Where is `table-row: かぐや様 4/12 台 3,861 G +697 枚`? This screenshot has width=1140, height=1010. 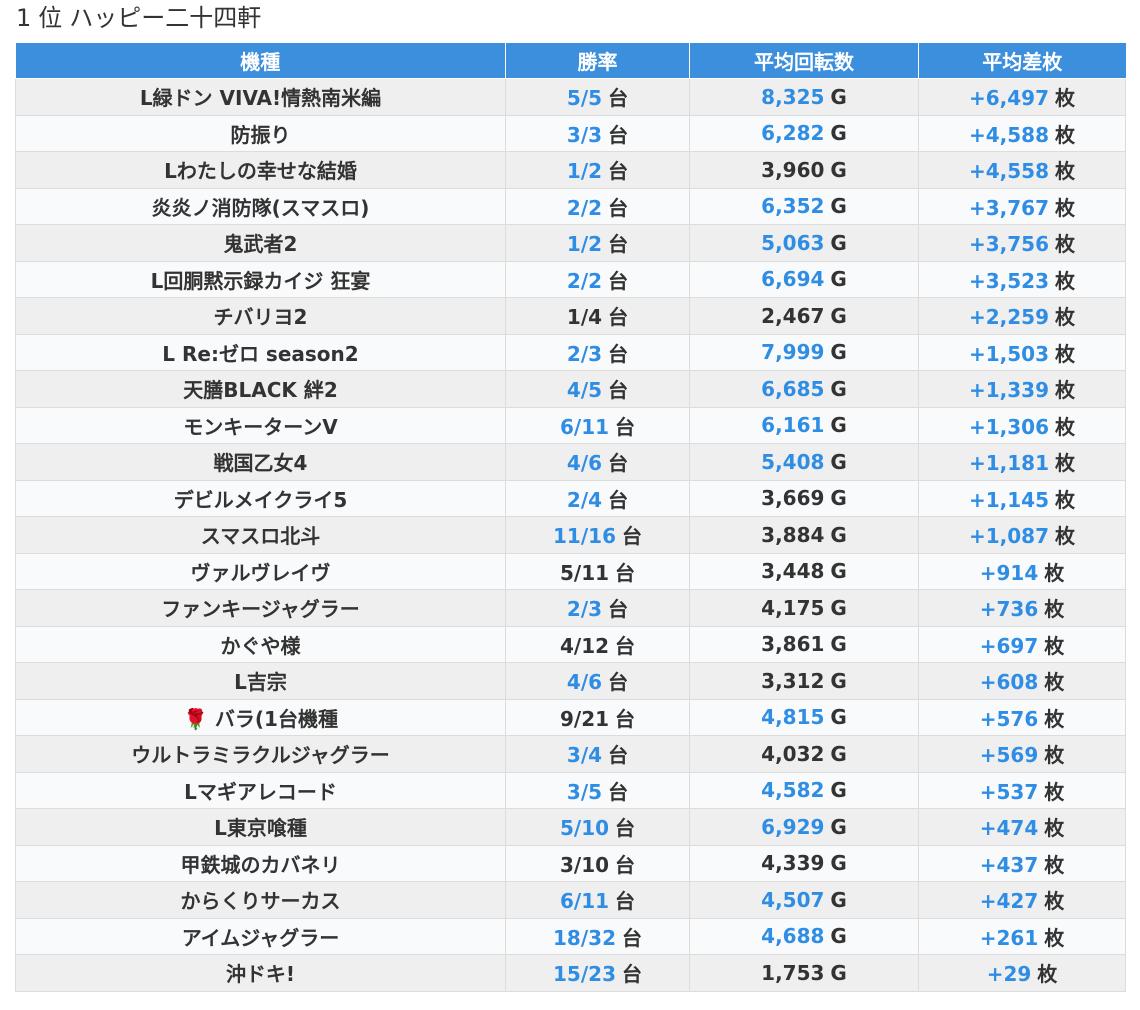
table-row: かぐや様 4/12 台 3,861 G +697 枚 is located at coordinates (570, 644).